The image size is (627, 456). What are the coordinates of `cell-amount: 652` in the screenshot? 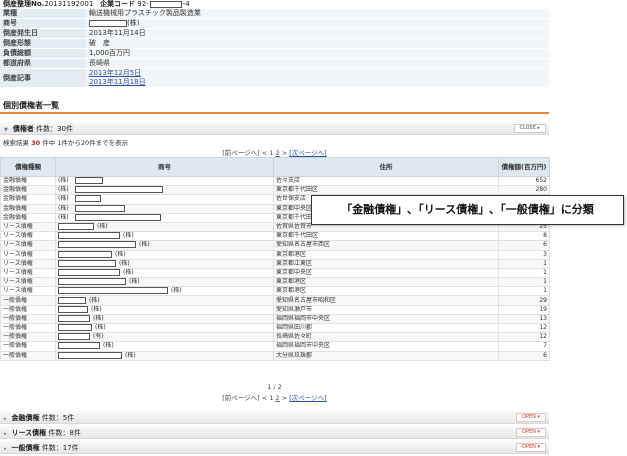 It's located at (524, 181).